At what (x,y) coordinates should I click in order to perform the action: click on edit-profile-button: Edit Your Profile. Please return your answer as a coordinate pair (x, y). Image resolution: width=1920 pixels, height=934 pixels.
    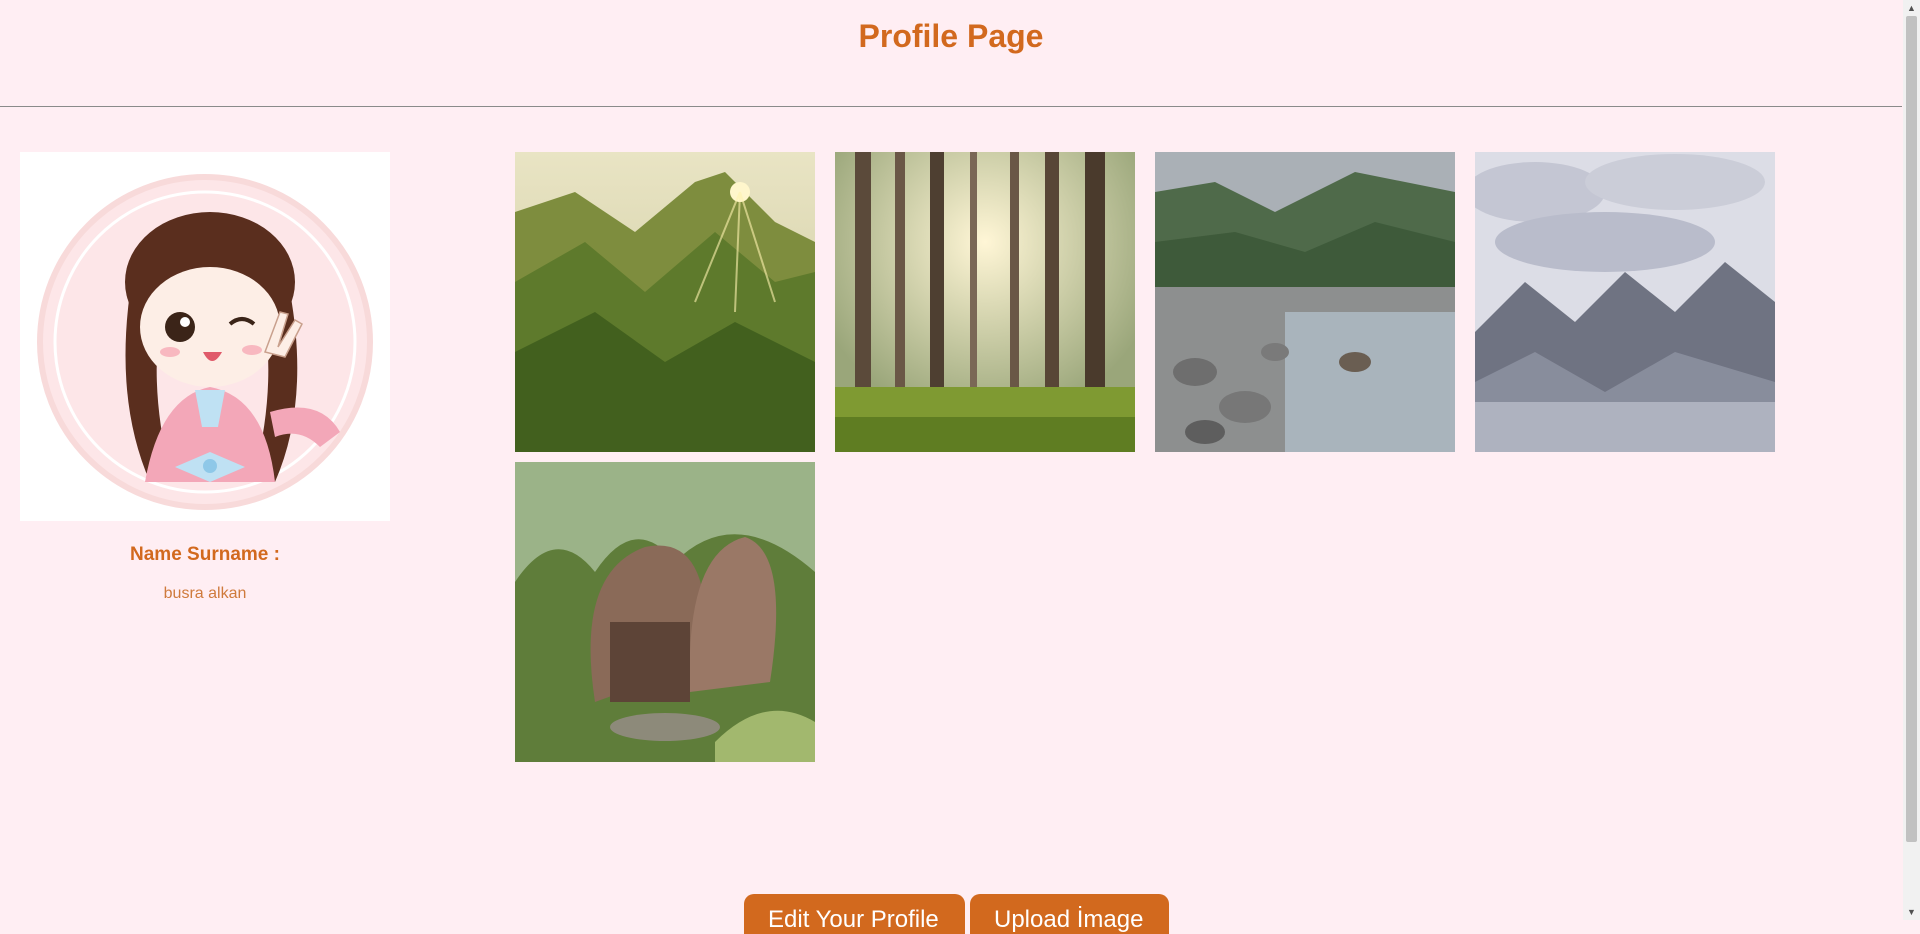
    Looking at the image, I should click on (854, 914).